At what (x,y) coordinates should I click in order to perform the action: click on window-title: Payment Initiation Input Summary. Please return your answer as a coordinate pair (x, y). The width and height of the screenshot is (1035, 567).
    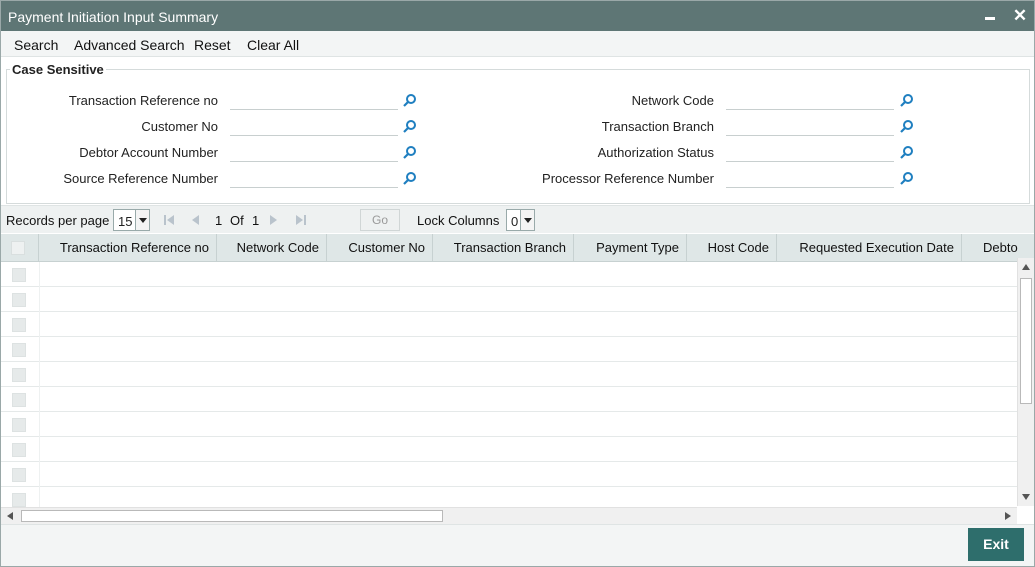
    Looking at the image, I should click on (113, 17).